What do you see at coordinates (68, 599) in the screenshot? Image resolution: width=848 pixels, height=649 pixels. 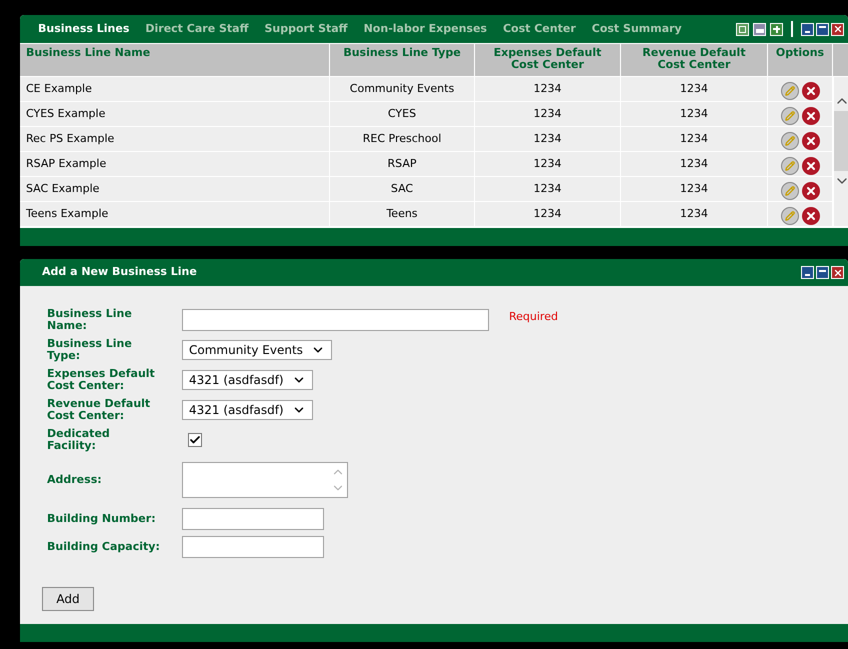 I see `add-button: Add` at bounding box center [68, 599].